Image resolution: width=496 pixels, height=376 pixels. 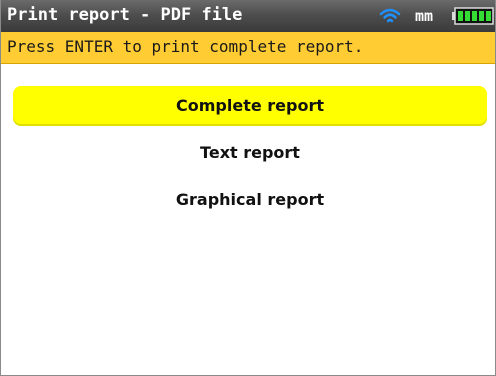 I want to click on menu-item-text-report: Text report, so click(x=250, y=153).